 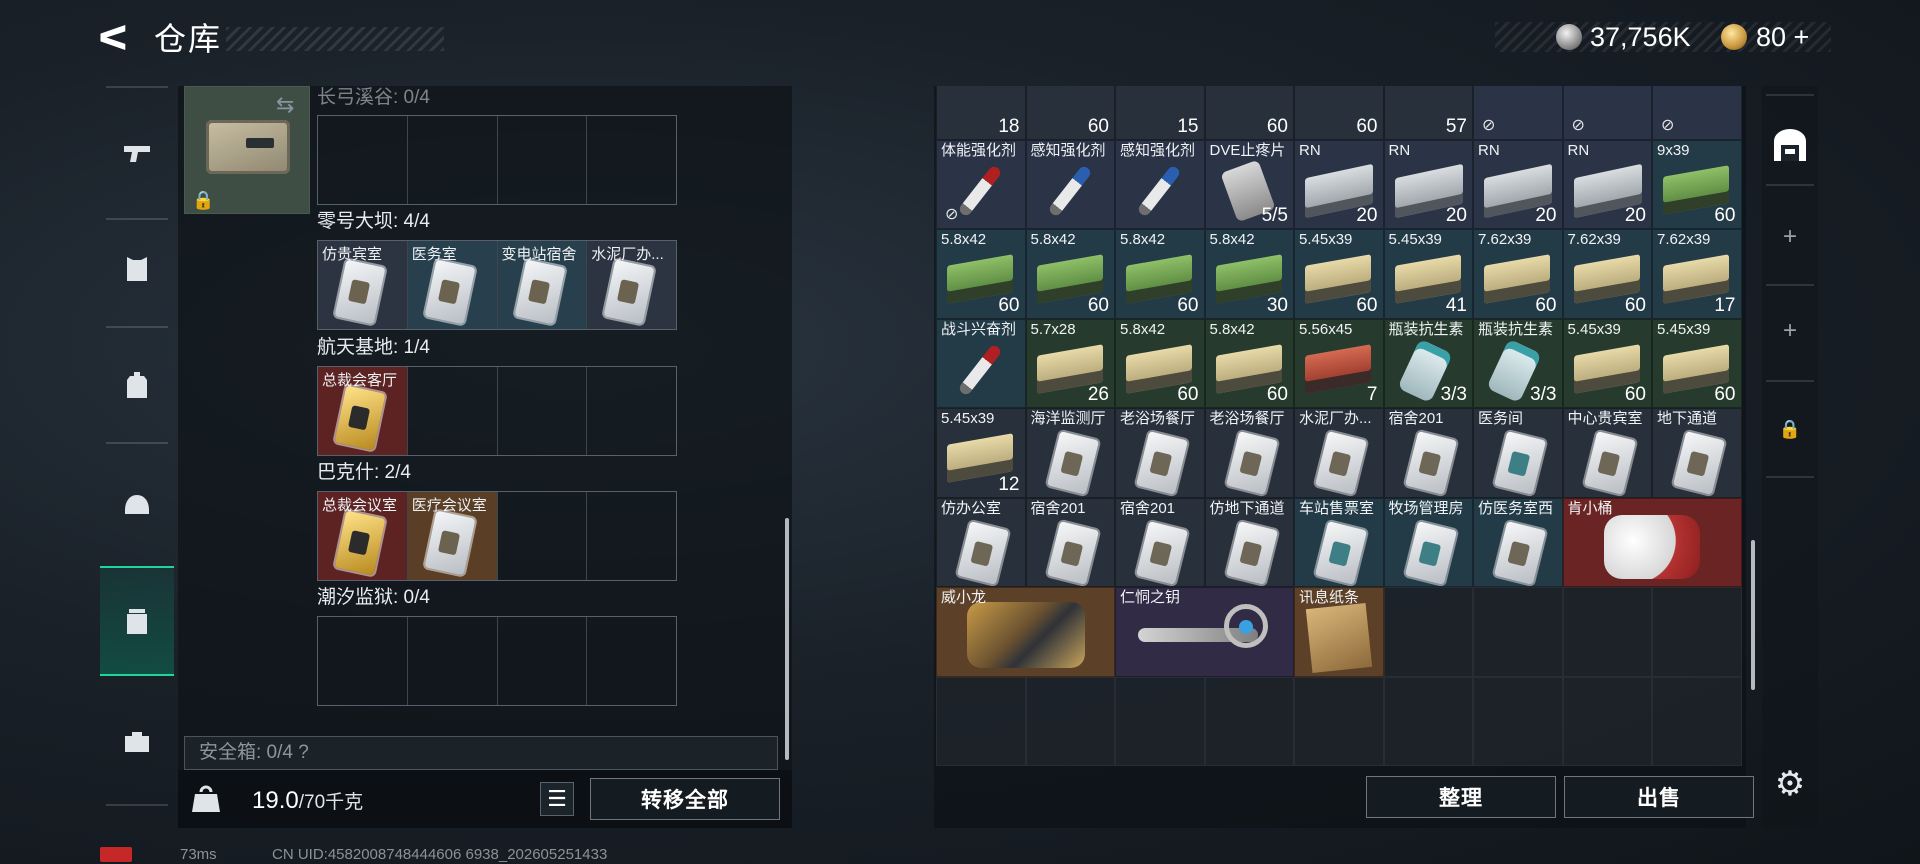 I want to click on stash-item: 9x39 60, so click(x=1697, y=184).